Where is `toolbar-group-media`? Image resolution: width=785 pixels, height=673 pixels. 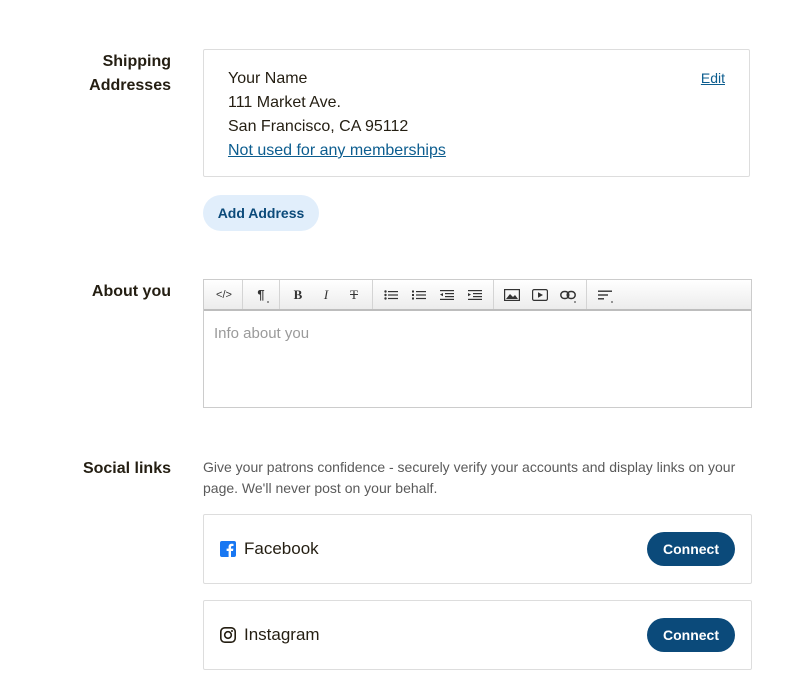
toolbar-group-media is located at coordinates (540, 294).